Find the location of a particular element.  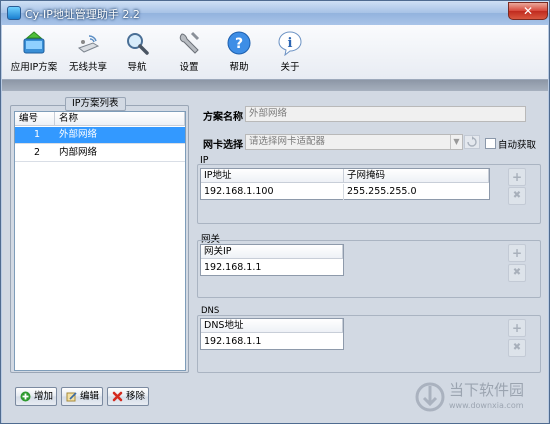

plus-circle-icon is located at coordinates (25, 396).